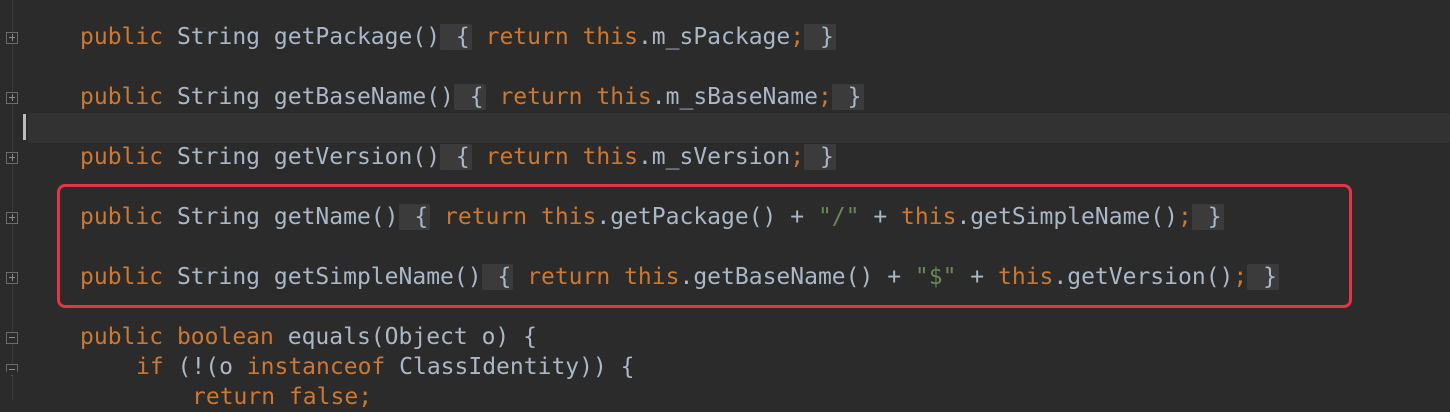  Describe the element at coordinates (308, 97) in the screenshot. I see `method-signature: String getBaseName()` at that location.